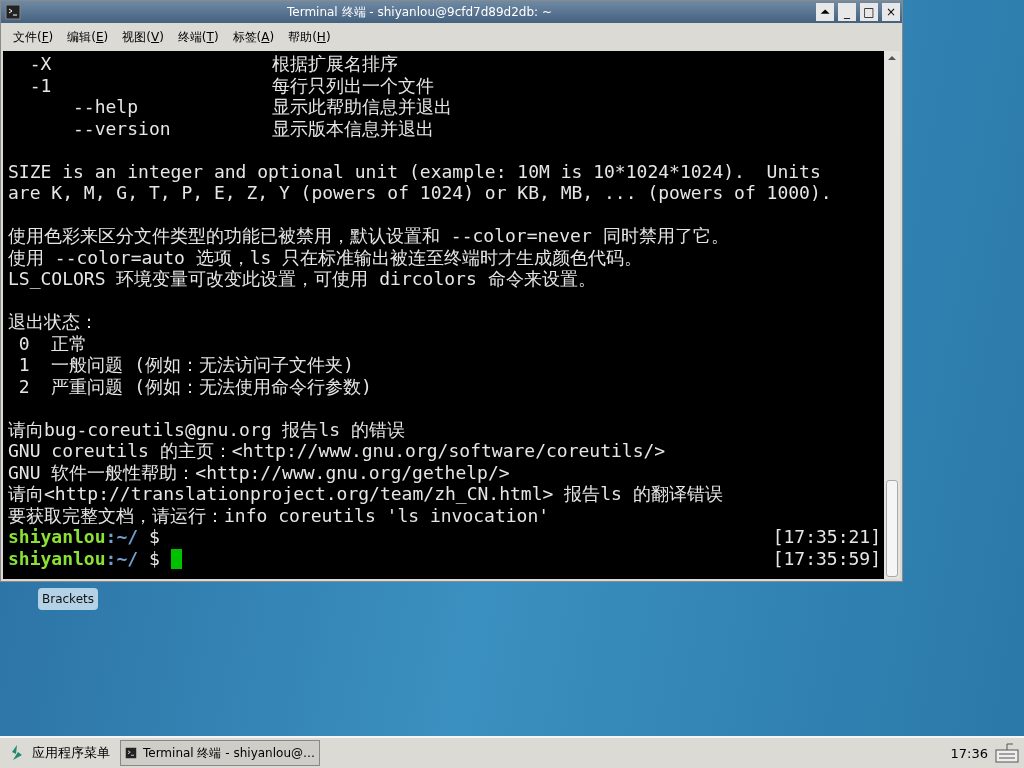 The image size is (1024, 768). I want to click on prompt-time: [17:35:21], so click(826, 537).